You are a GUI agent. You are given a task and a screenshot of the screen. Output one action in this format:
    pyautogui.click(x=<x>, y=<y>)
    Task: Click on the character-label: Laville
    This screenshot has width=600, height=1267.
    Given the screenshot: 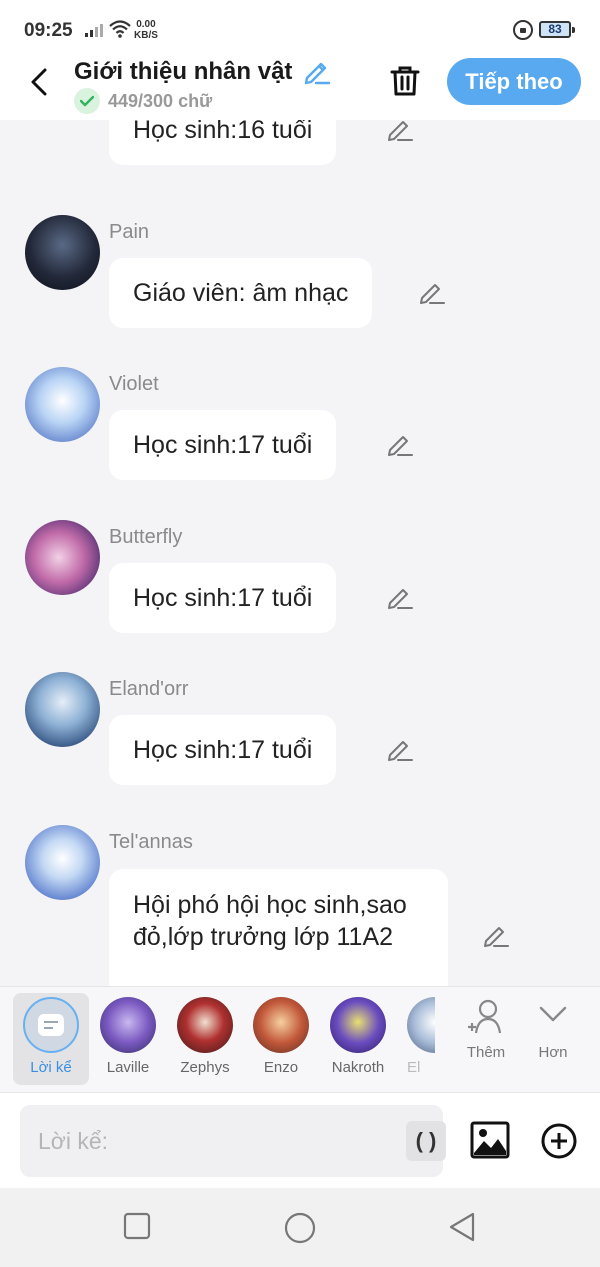 What is the action you would take?
    pyautogui.click(x=128, y=1067)
    